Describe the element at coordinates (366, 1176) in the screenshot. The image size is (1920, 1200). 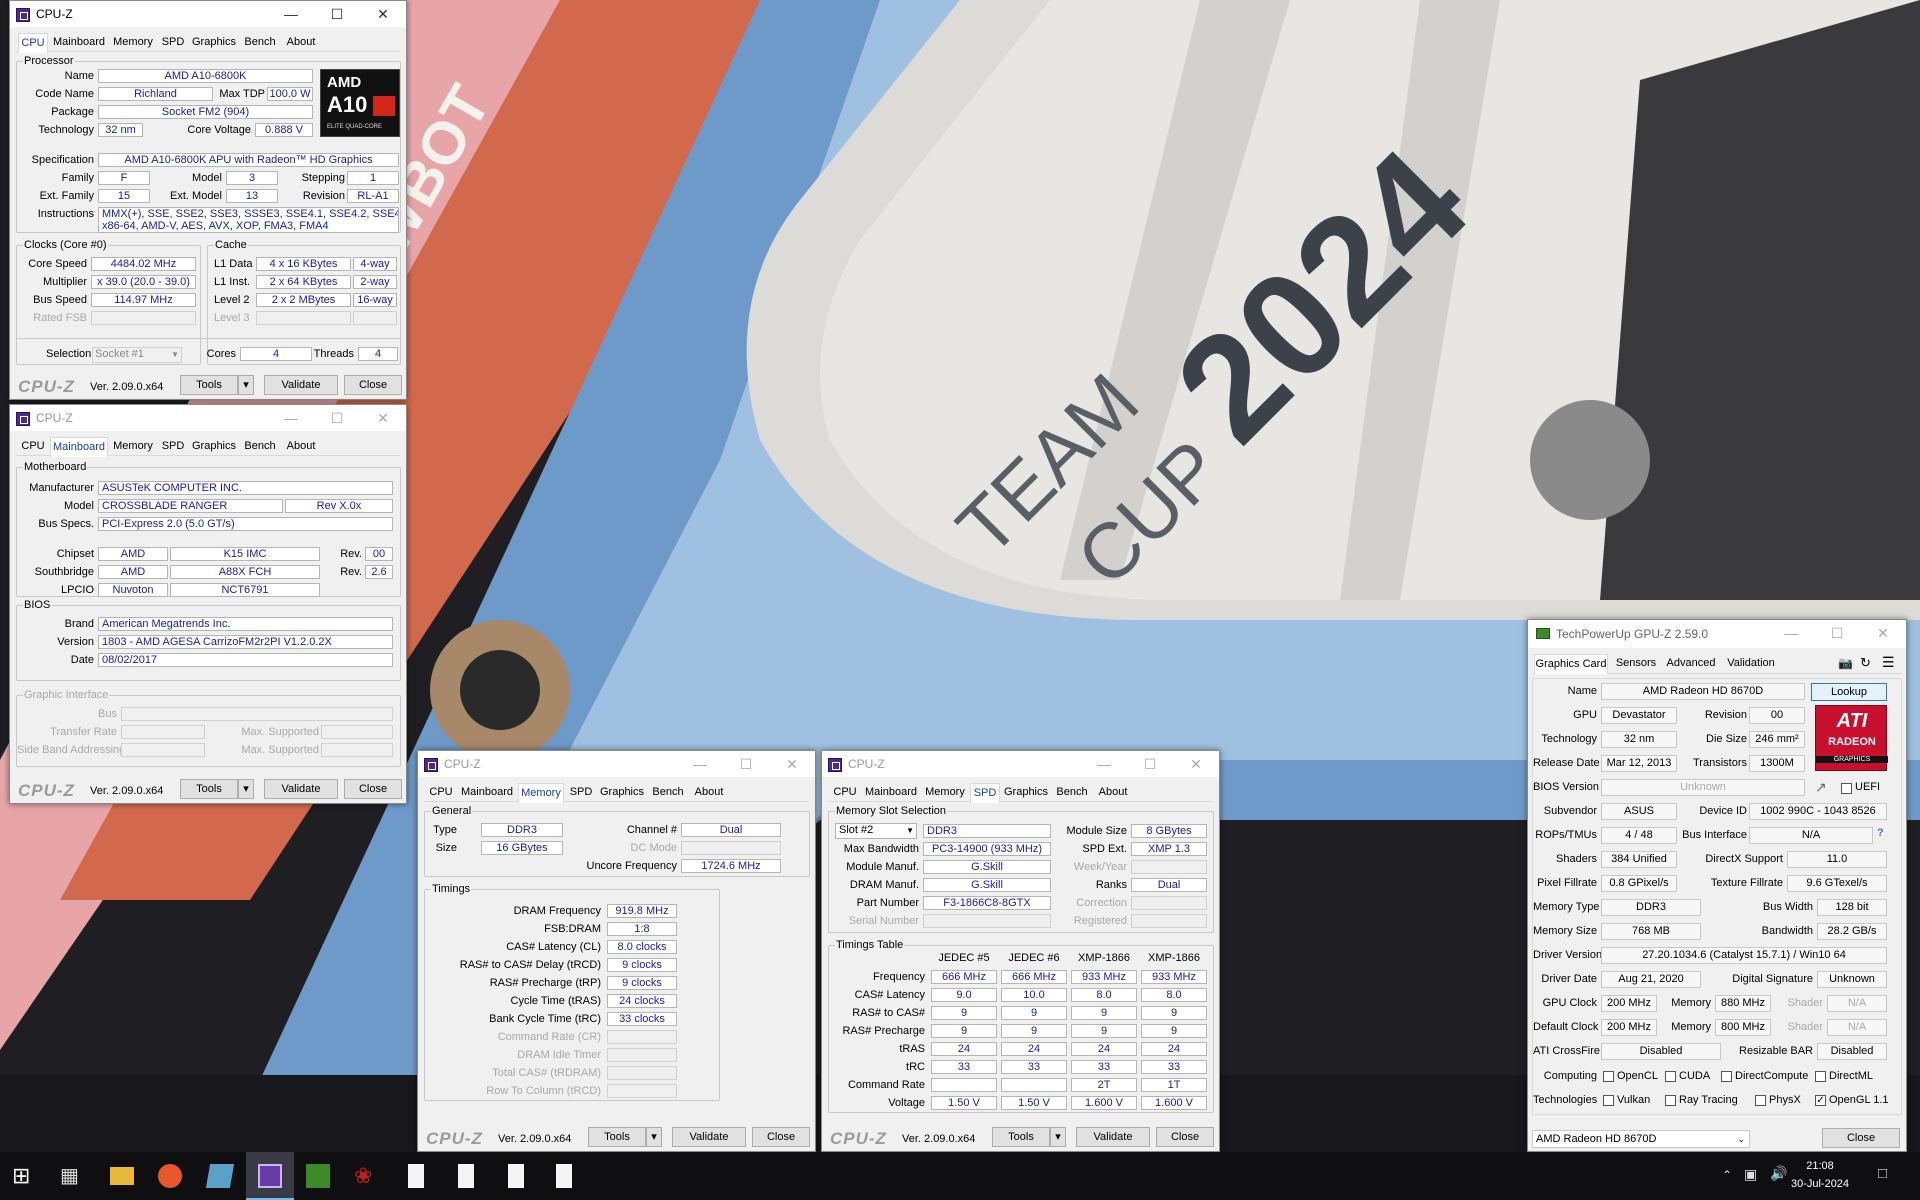
I see `app-bug-icon: ❀` at that location.